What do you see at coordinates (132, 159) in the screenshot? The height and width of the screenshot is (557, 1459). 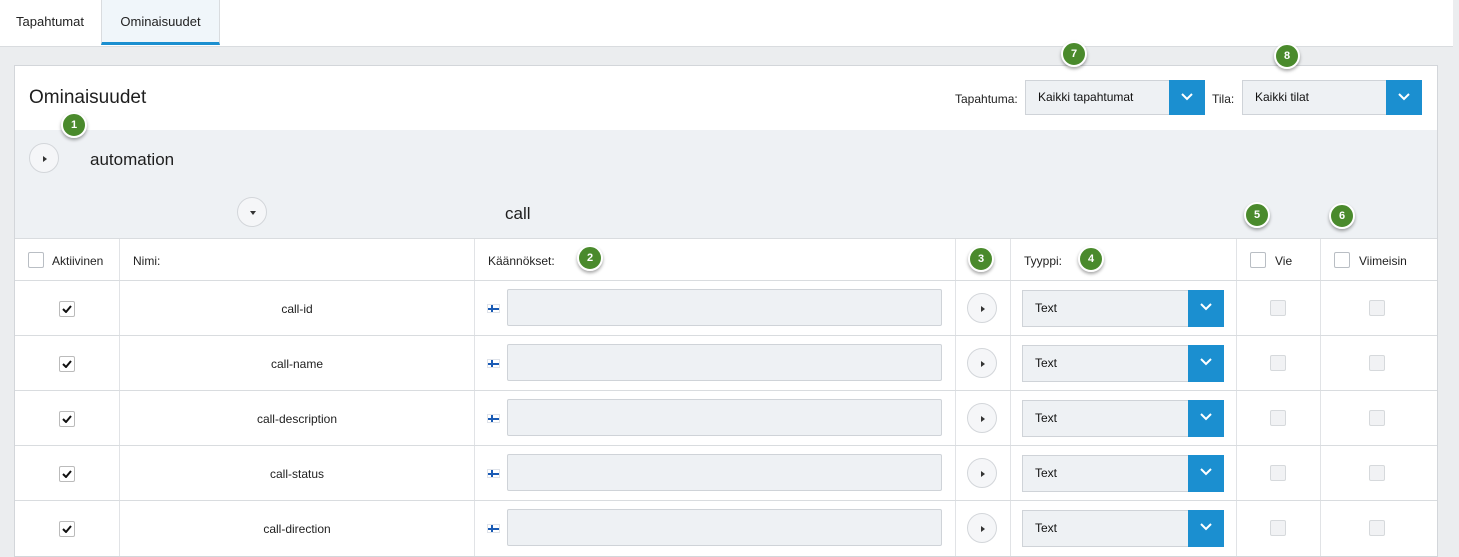 I see `group-automation-label: automation` at bounding box center [132, 159].